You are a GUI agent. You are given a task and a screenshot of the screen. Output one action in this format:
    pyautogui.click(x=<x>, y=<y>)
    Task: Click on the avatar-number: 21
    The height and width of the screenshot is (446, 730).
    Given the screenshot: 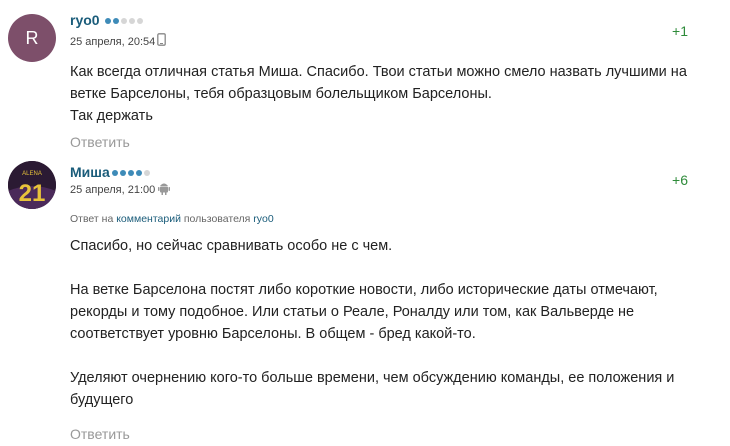 What is the action you would take?
    pyautogui.click(x=32, y=193)
    